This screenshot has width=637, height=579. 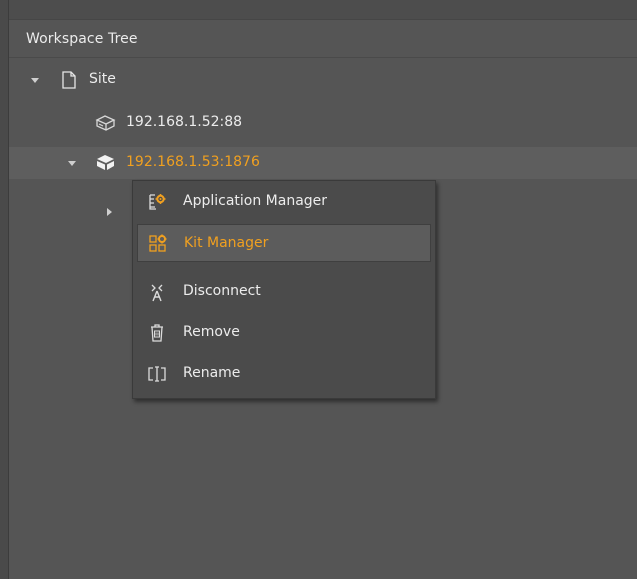 What do you see at coordinates (323, 163) in the screenshot?
I see `tree-node-host-connected: 192.168.1.53:1876` at bounding box center [323, 163].